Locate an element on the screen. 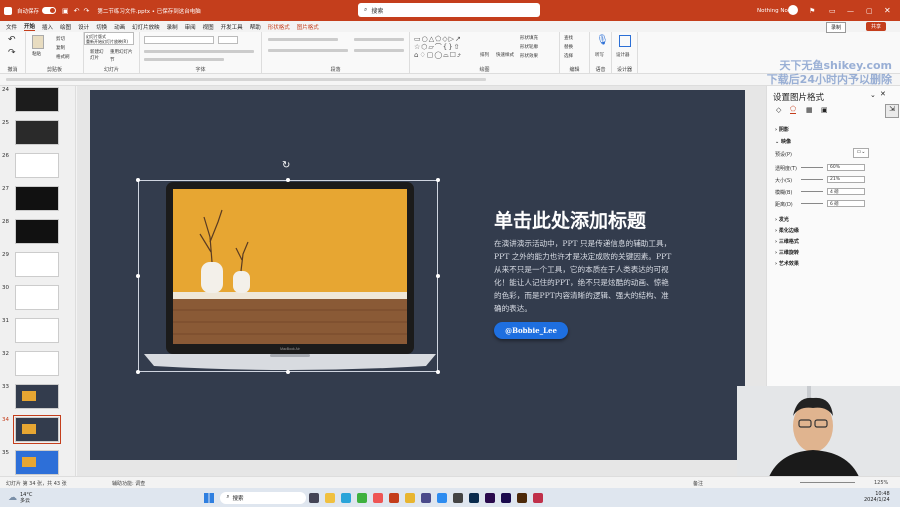 Image resolution: width=900 pixels, height=507 pixels. user-name: Nothing No is located at coordinates (772, 11).